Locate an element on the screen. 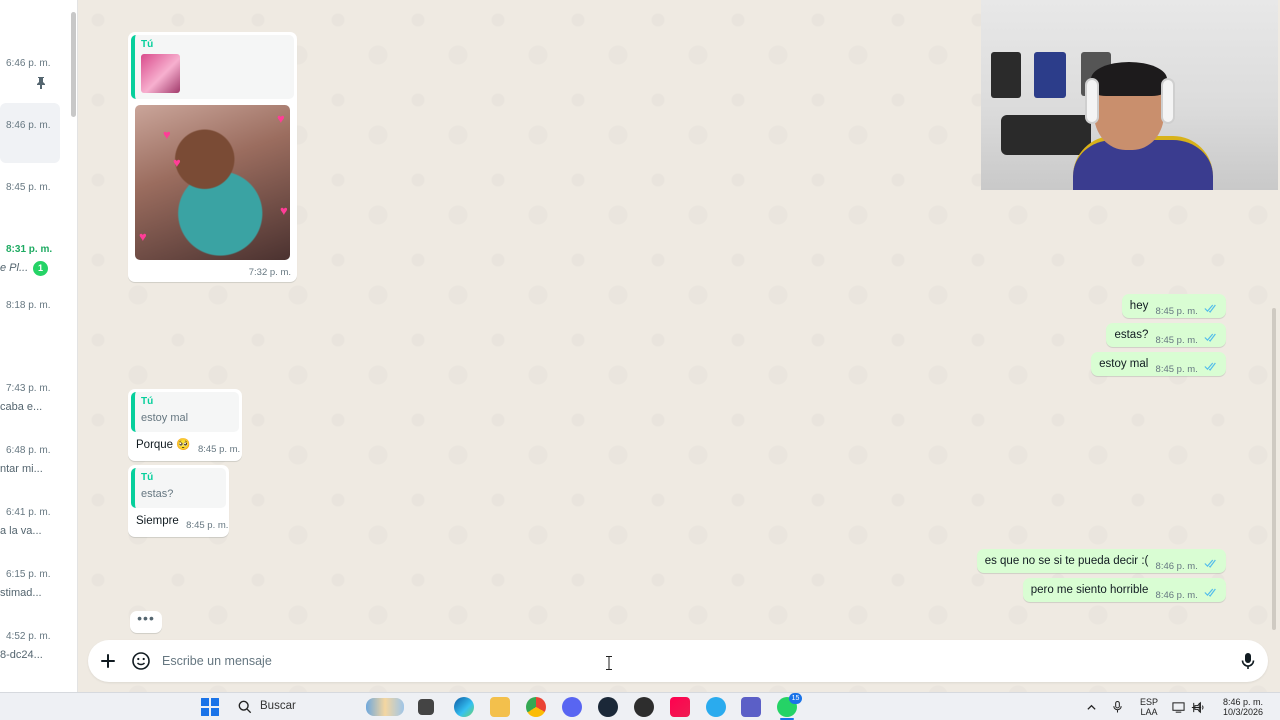 This screenshot has width=1280, height=720. task-view-icon is located at coordinates (426, 707).